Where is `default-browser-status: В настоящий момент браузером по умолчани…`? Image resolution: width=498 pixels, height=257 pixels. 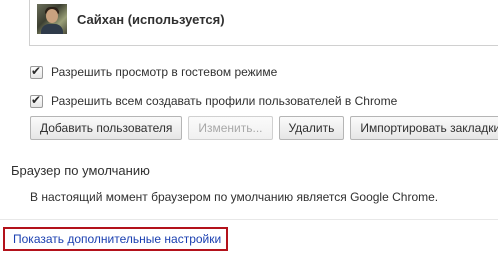
default-browser-status: В настоящий момент браузером по умолчани… is located at coordinates (234, 197).